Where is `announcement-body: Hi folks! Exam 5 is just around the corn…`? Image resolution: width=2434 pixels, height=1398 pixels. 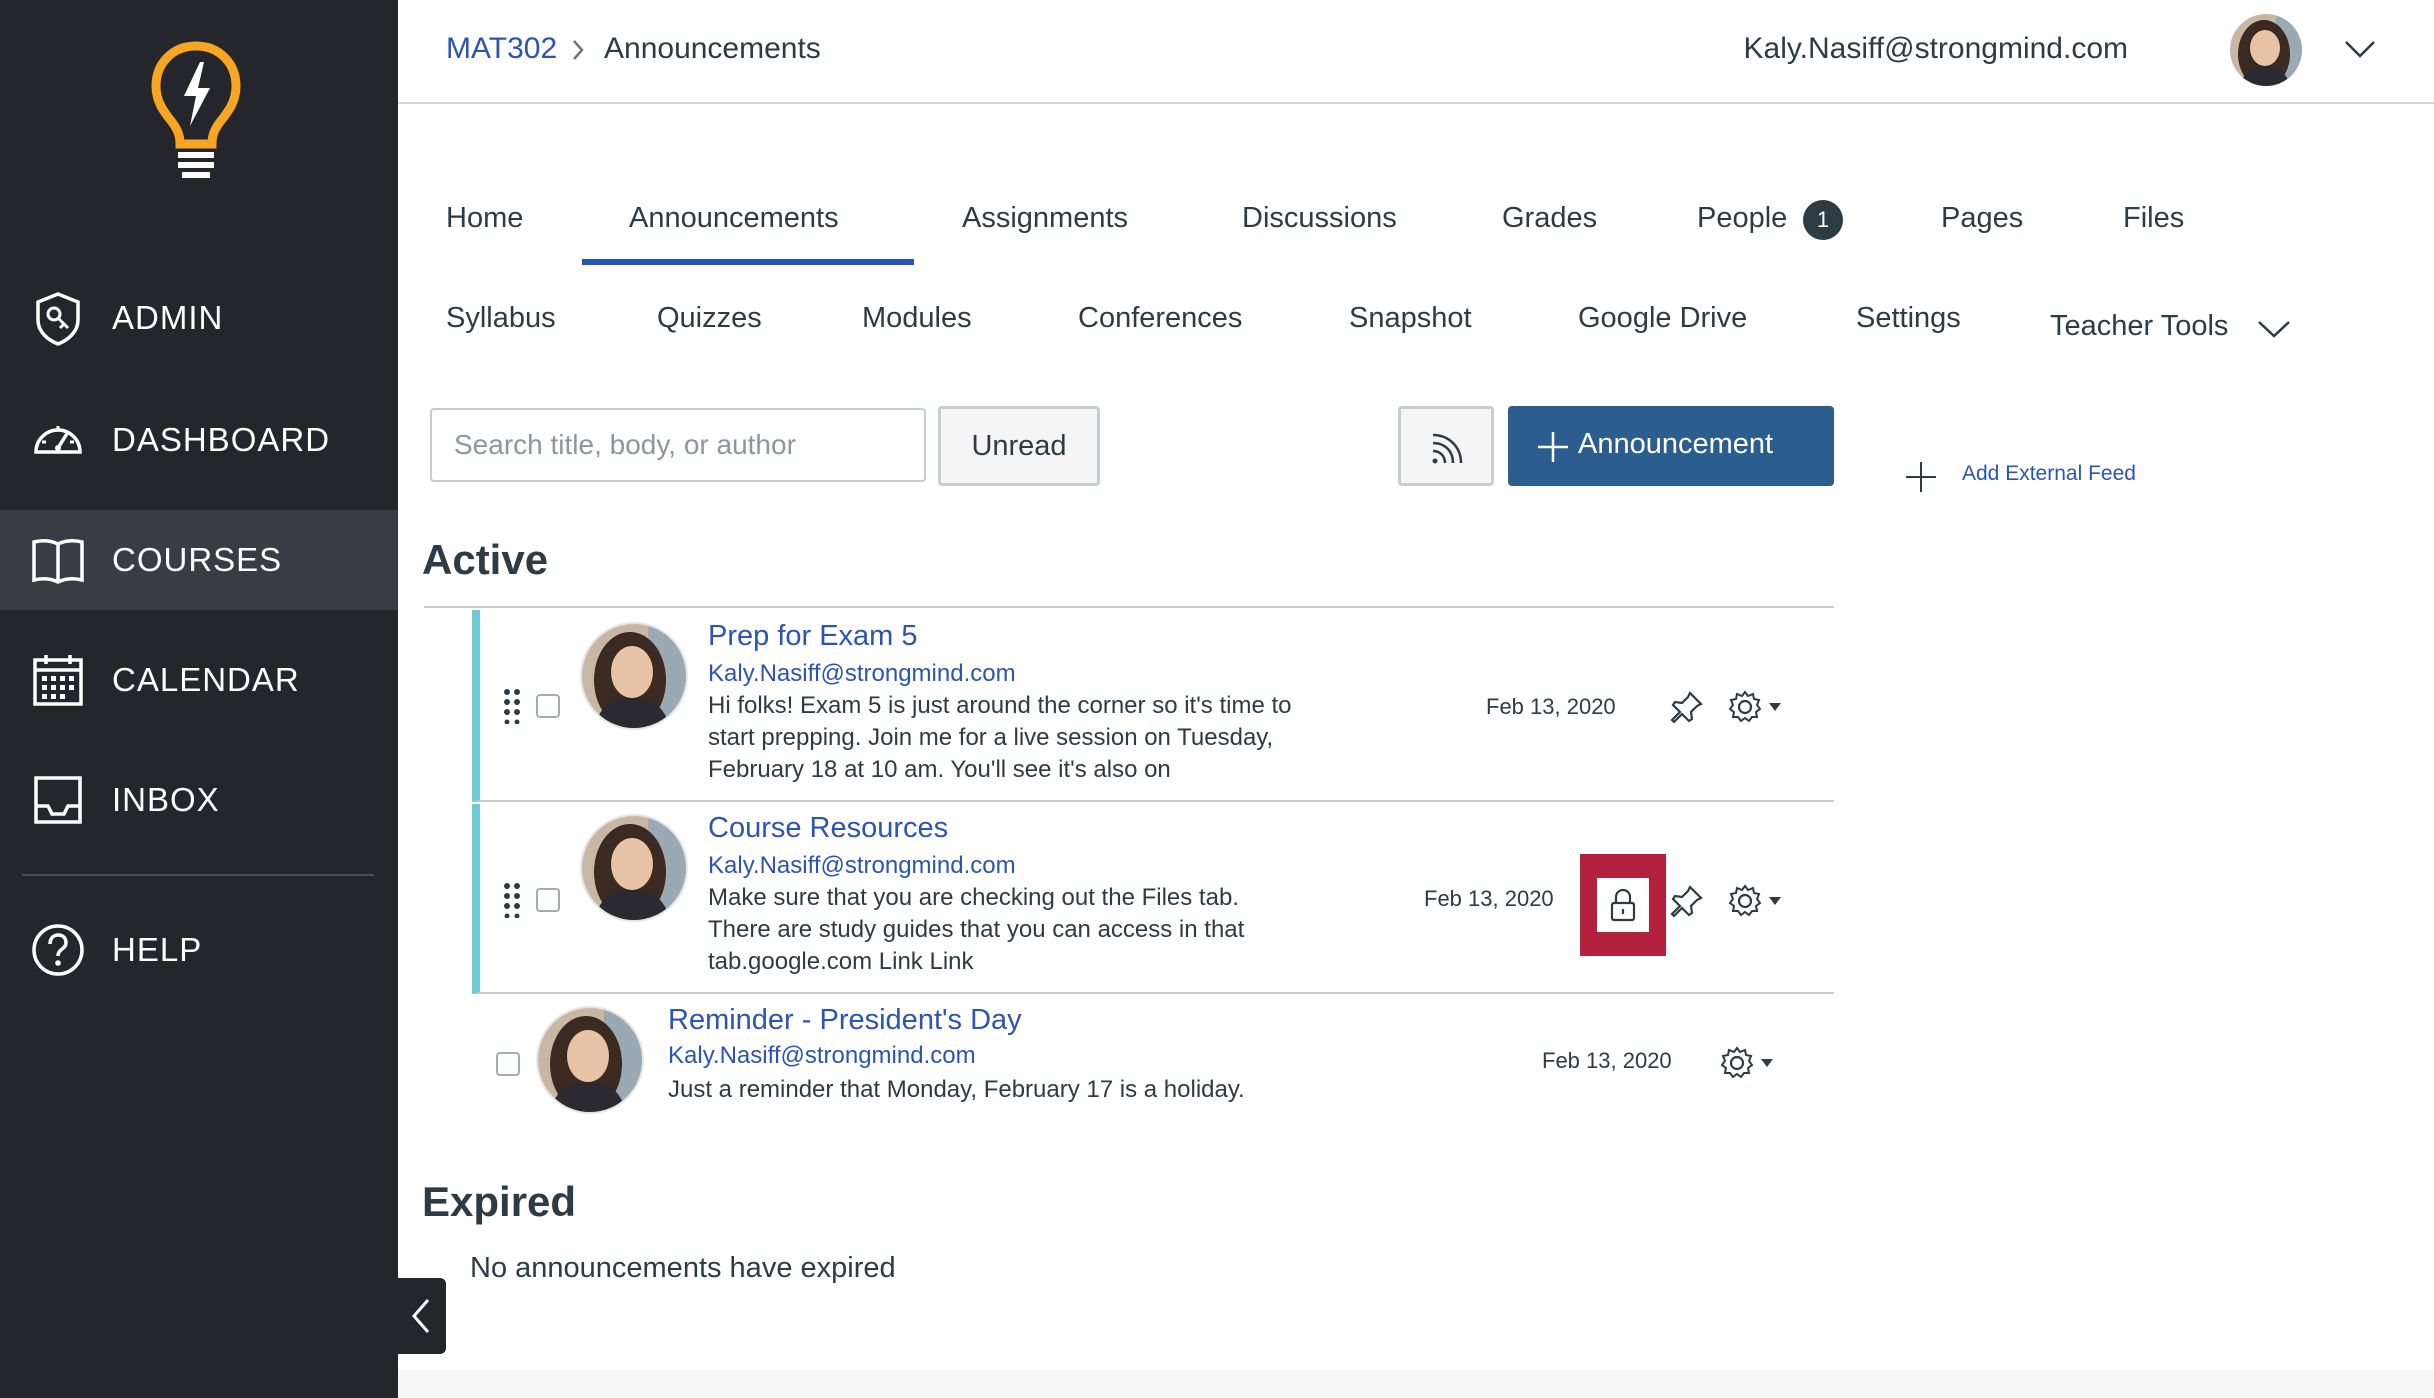 announcement-body: Hi folks! Exam 5 is just around the corn… is located at coordinates (1000, 737).